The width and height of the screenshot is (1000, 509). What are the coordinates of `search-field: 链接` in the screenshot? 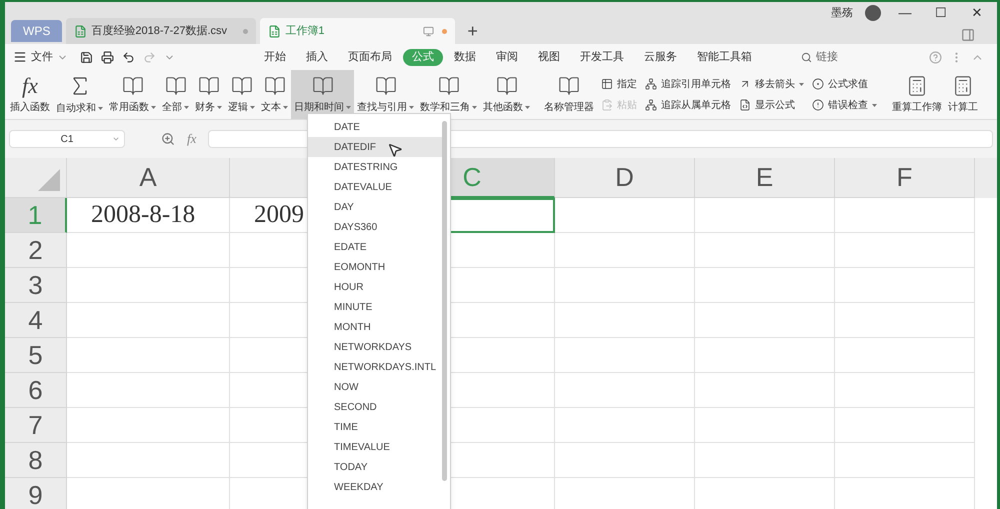 It's located at (861, 57).